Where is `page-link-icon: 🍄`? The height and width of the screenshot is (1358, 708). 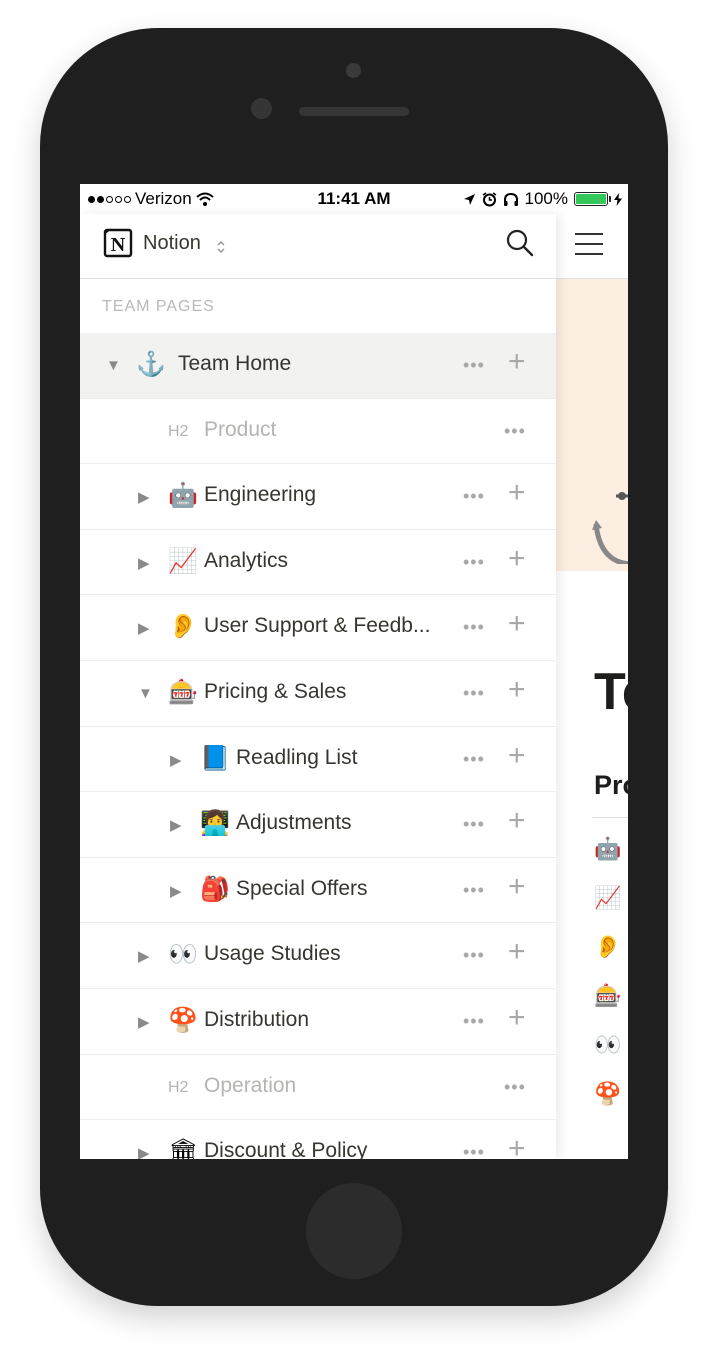
page-link-icon: 🍄 is located at coordinates (607, 1094).